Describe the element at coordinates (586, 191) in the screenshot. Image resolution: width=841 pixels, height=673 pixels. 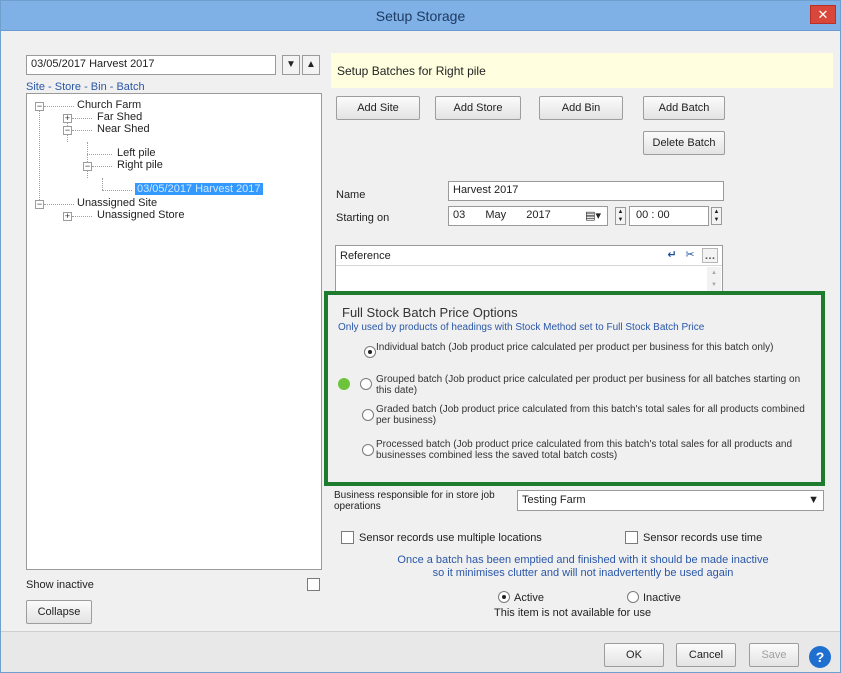
I see `name-input: Harvest 2017` at that location.